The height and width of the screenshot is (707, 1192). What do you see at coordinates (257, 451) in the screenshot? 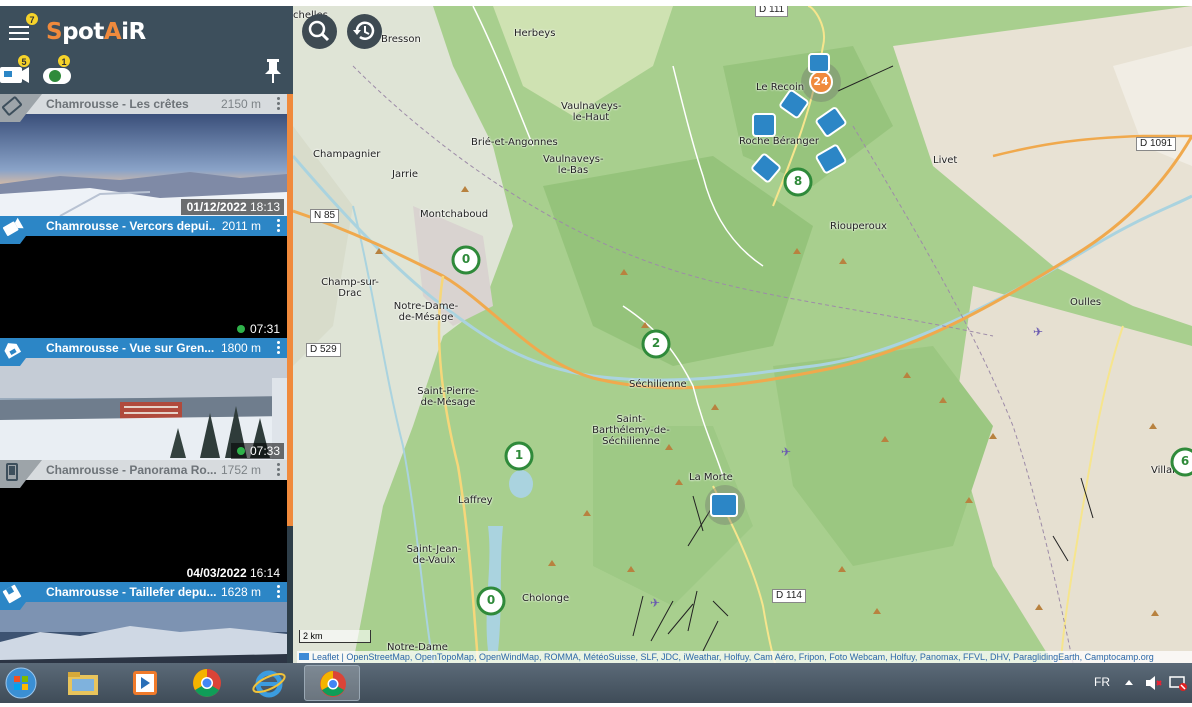
I see `webcam-timestamp: 07:33` at bounding box center [257, 451].